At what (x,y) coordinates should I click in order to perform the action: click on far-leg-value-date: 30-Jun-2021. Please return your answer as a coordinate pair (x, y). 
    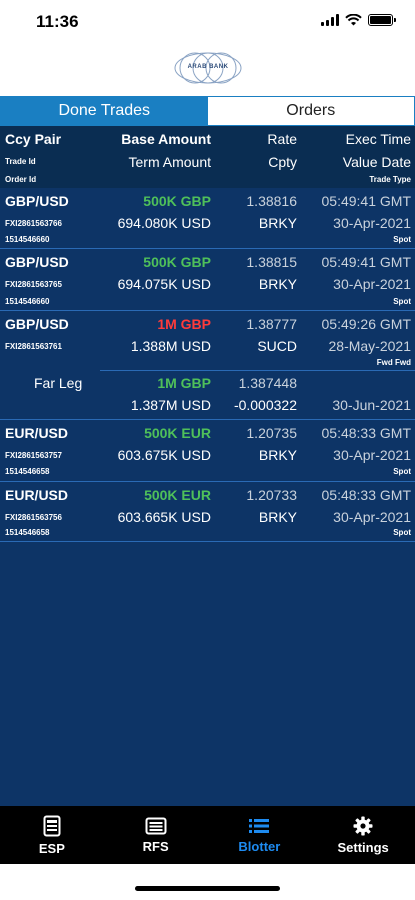
    Looking at the image, I should click on (371, 405).